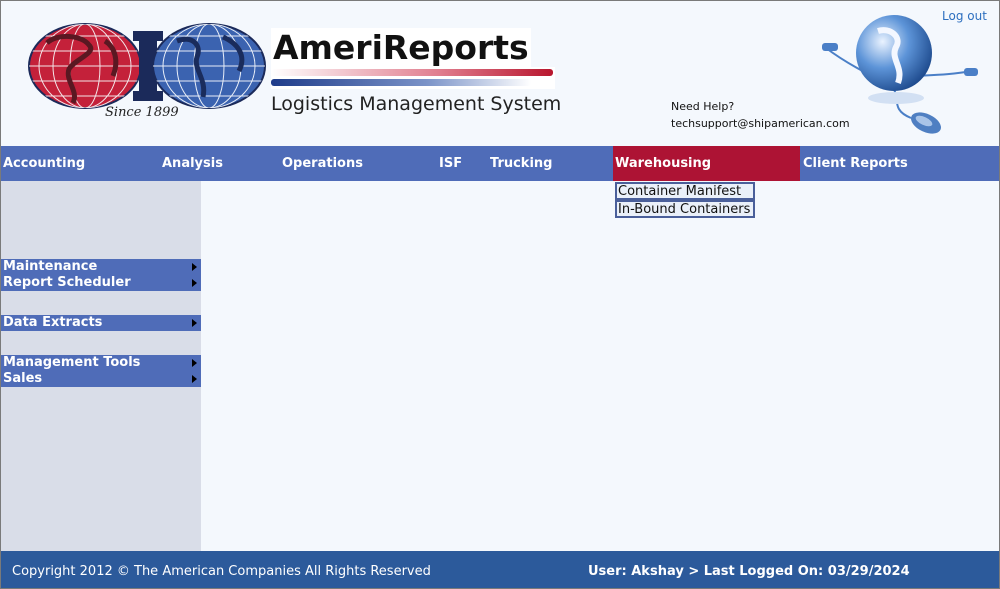  I want to click on sidebar-item-management-tools: Management Tools, so click(101, 363).